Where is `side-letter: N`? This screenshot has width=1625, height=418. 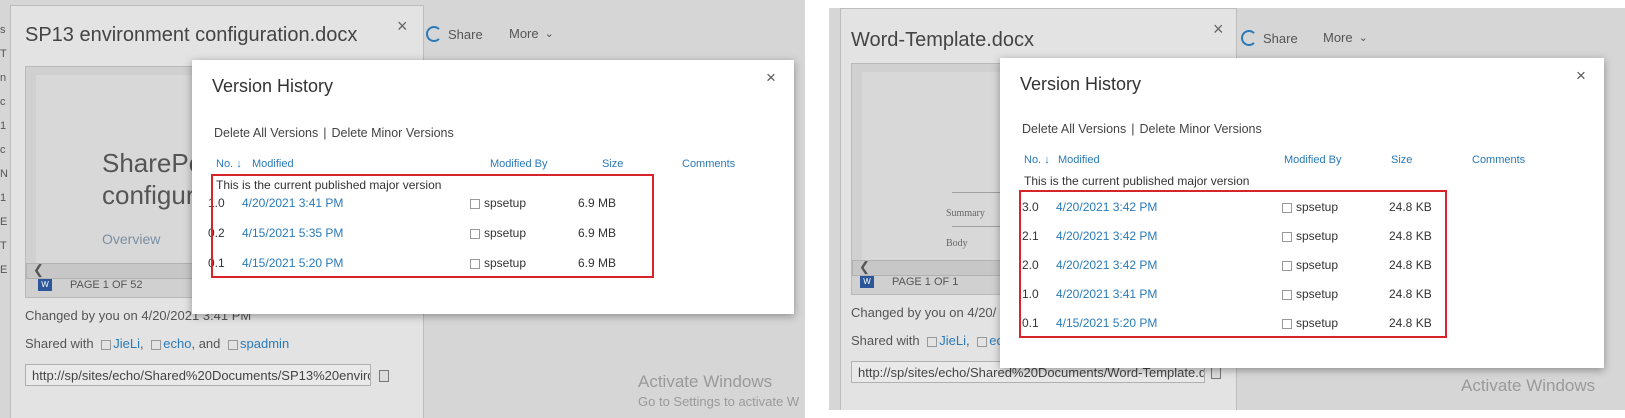
side-letter: N is located at coordinates (4, 174).